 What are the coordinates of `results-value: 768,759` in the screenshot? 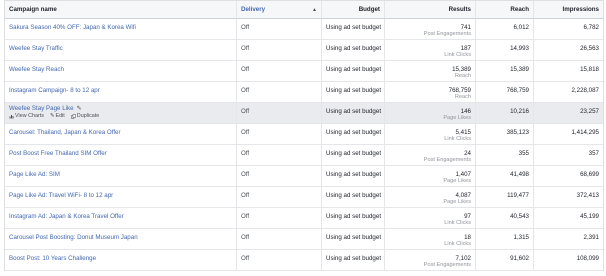 It's located at (459, 90).